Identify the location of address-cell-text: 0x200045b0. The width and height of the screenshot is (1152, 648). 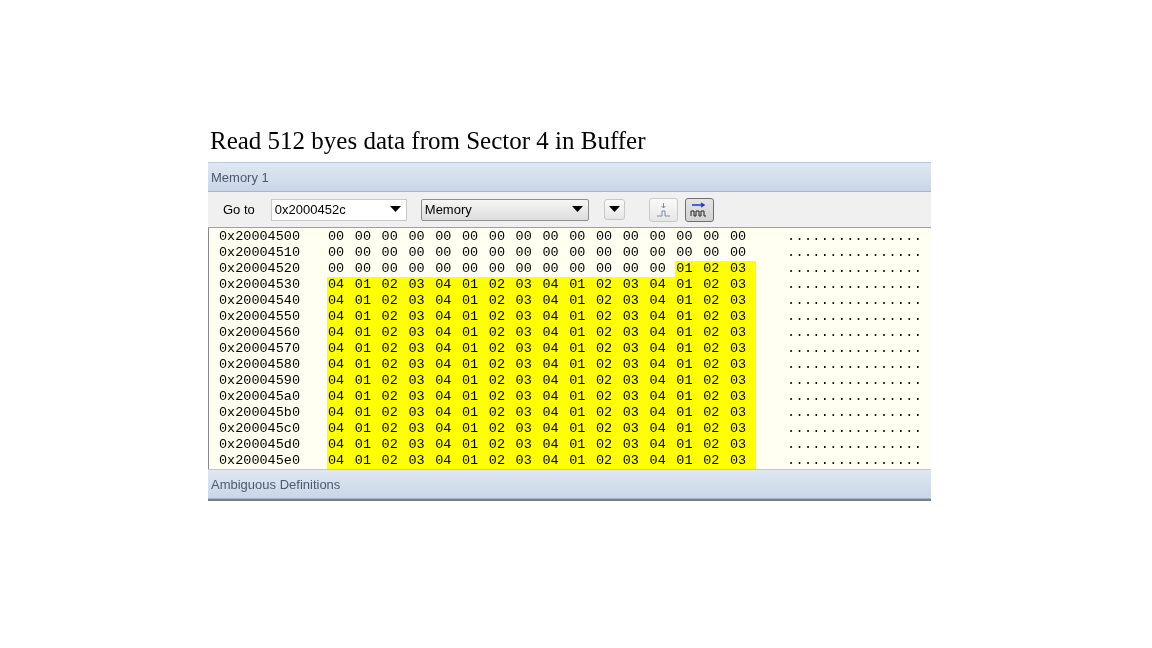
(260, 413).